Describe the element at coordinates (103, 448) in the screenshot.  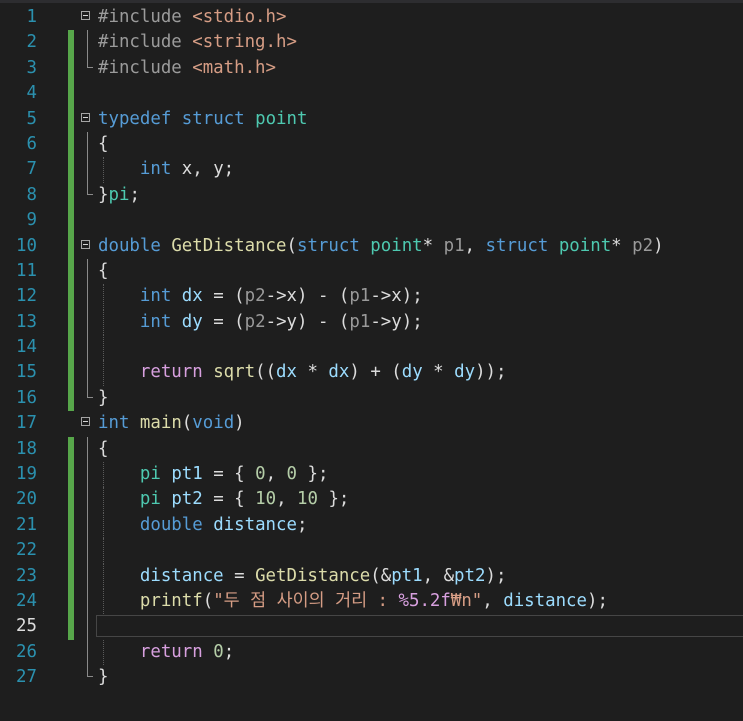
I see `code-token: {` at that location.